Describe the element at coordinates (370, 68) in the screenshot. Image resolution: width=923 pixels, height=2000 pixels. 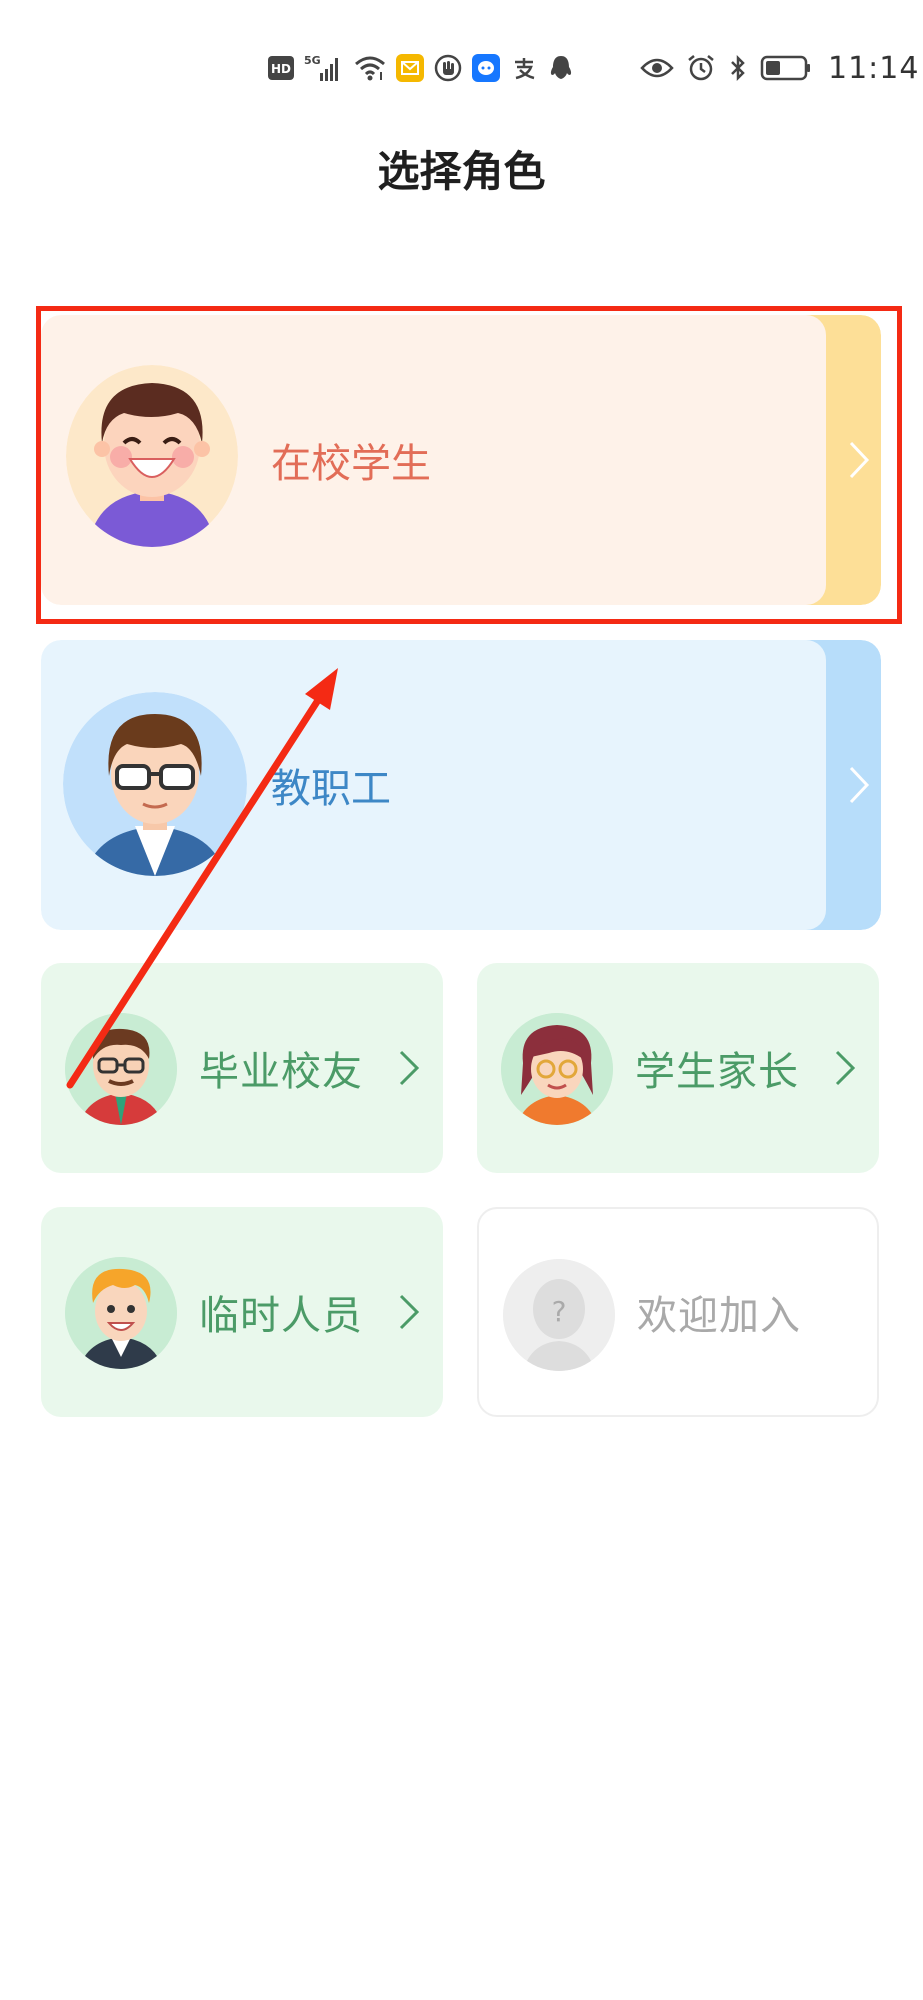
I see `wifi-icon` at that location.